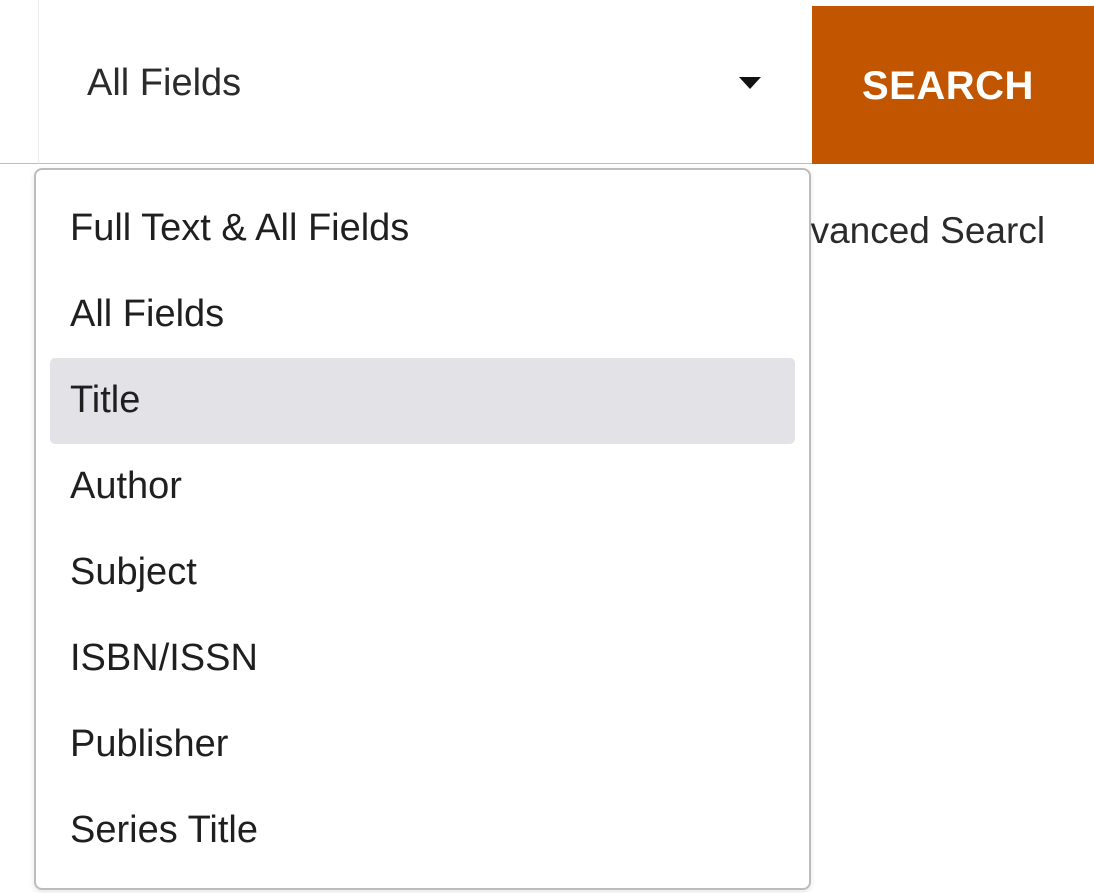  I want to click on dropdown-option-author: Author, so click(422, 487).